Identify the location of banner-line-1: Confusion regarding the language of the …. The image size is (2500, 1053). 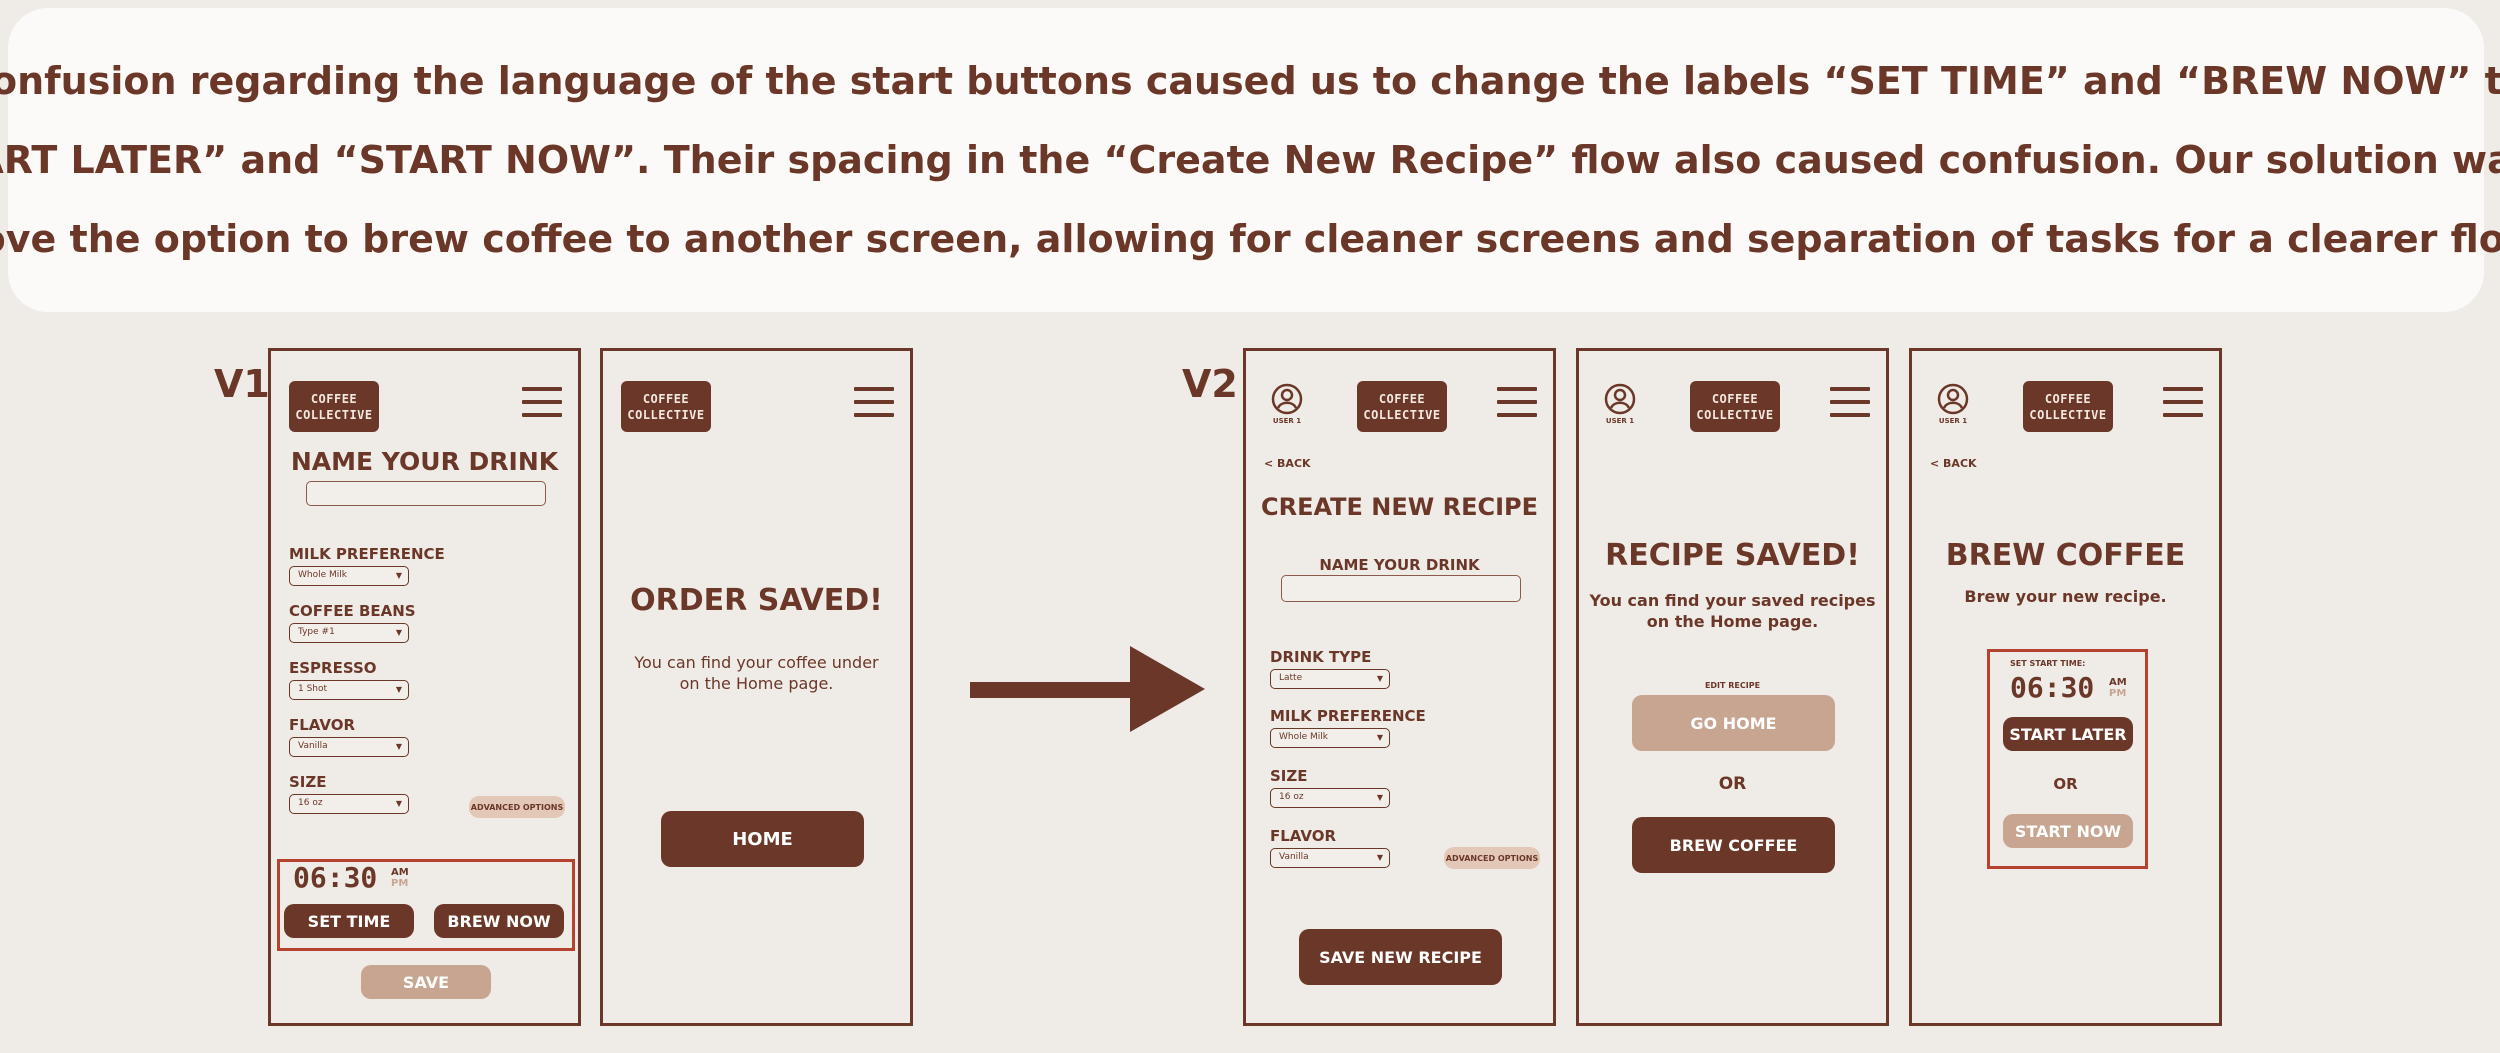
(1250, 80).